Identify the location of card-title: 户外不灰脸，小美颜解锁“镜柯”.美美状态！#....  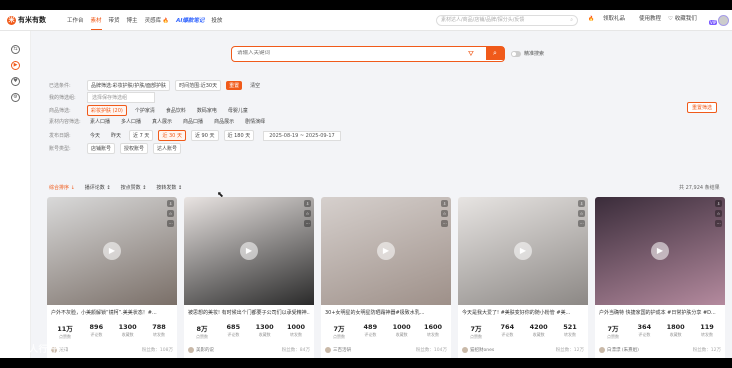
(112, 312).